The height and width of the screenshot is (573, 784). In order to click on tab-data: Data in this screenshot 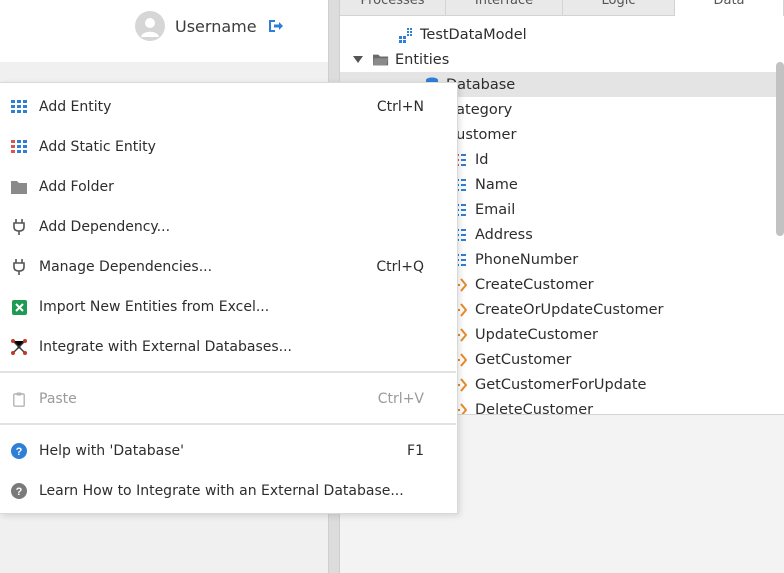, I will do `click(729, 8)`.